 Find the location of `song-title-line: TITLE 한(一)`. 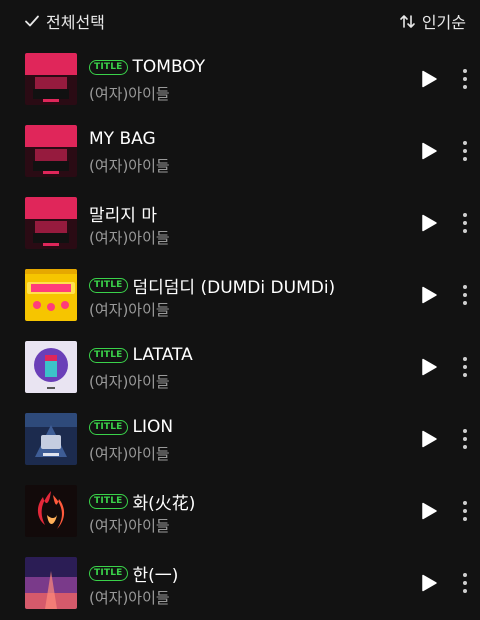

song-title-line: TITLE 한(一) is located at coordinates (133, 573).